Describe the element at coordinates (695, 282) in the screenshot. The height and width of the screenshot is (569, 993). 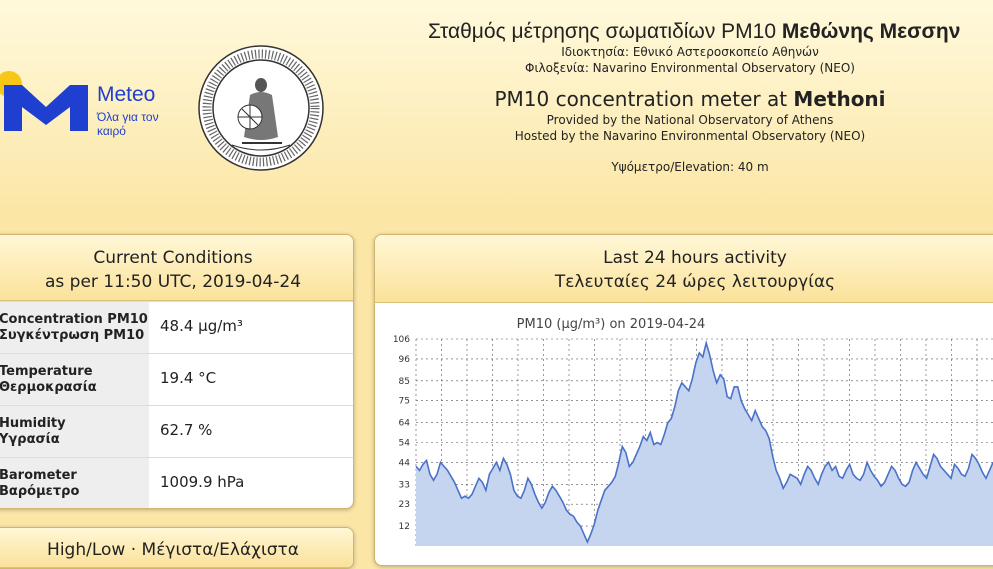
I see `activity-title-greek: Τελευταίες 24 ώρες λειτουργίας` at that location.